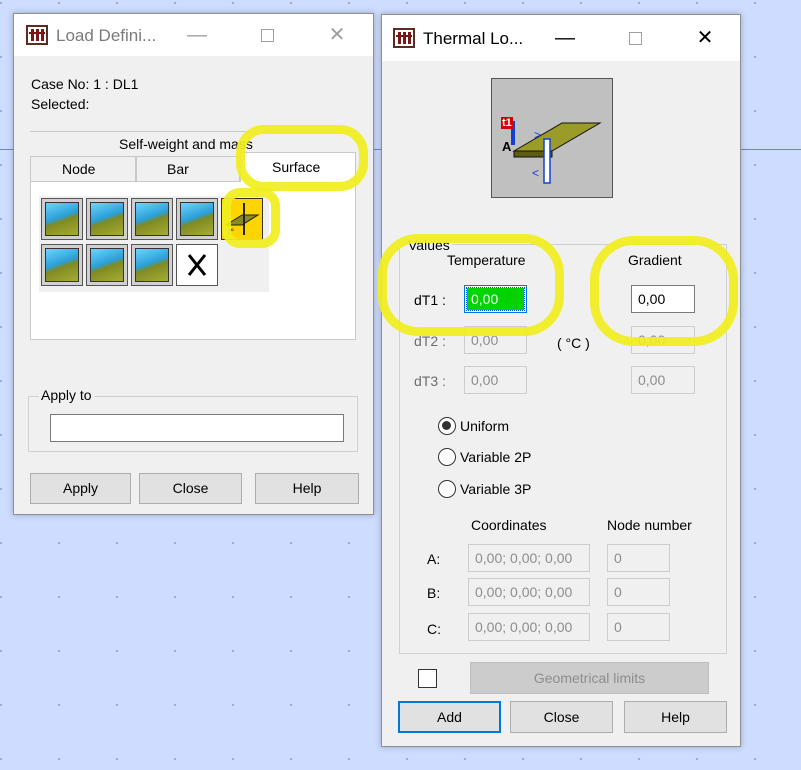  I want to click on surface-load-linear-button, so click(152, 219).